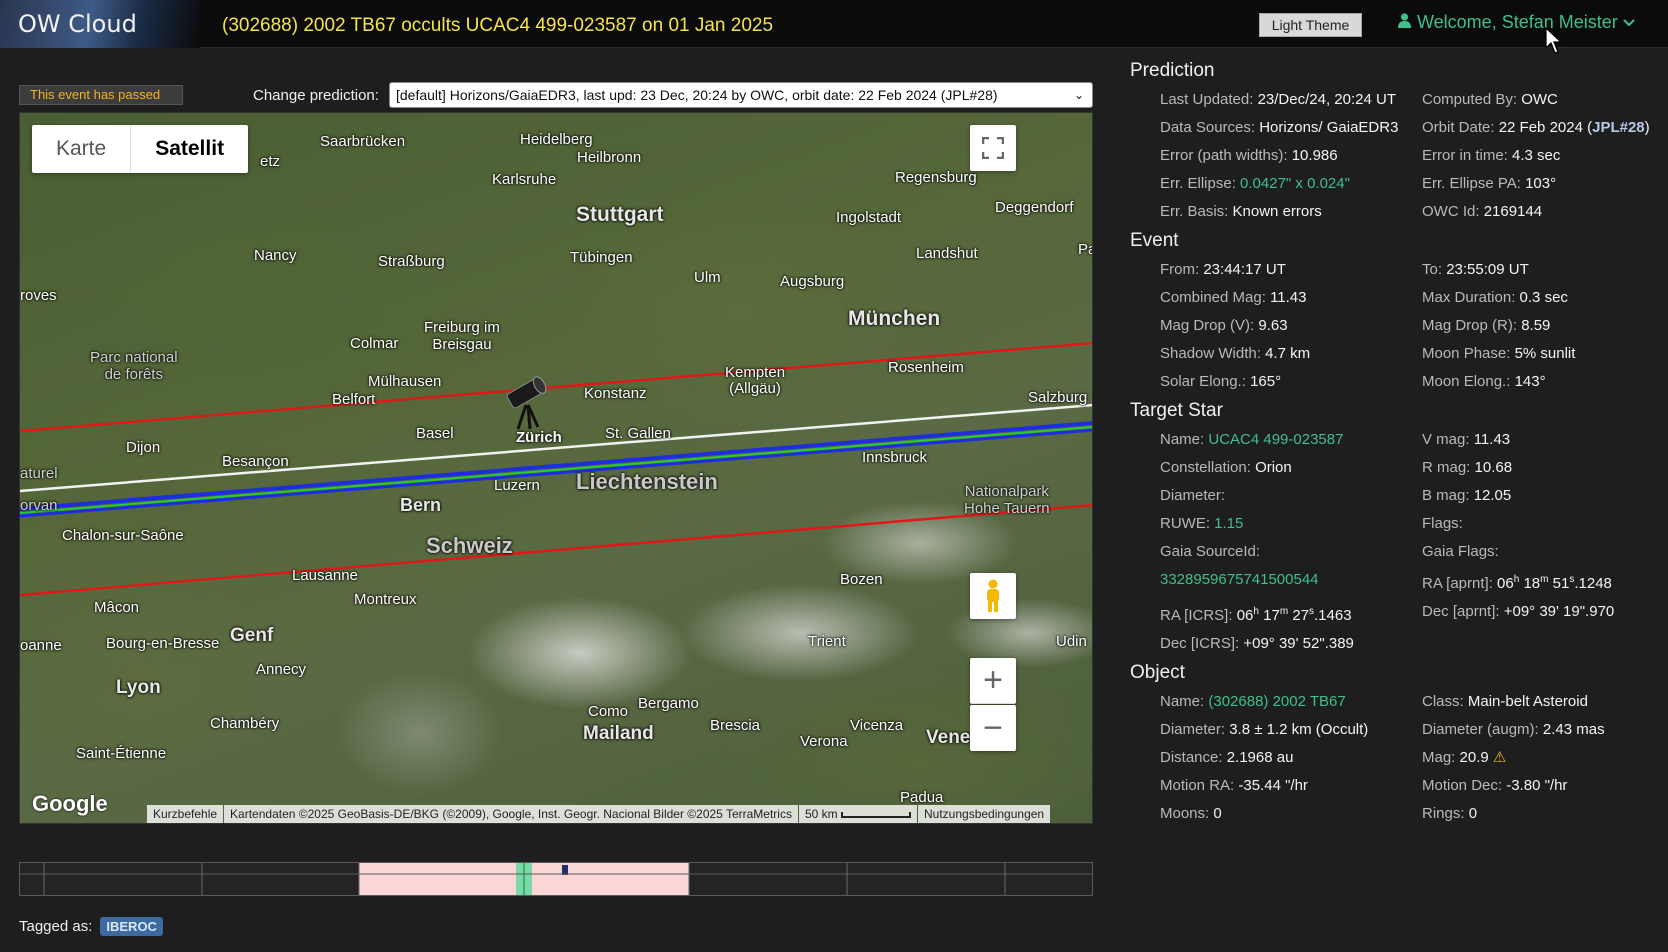 Image resolution: width=1668 pixels, height=952 pixels. Describe the element at coordinates (1176, 410) in the screenshot. I see `target-star-section-title: Target Star` at that location.